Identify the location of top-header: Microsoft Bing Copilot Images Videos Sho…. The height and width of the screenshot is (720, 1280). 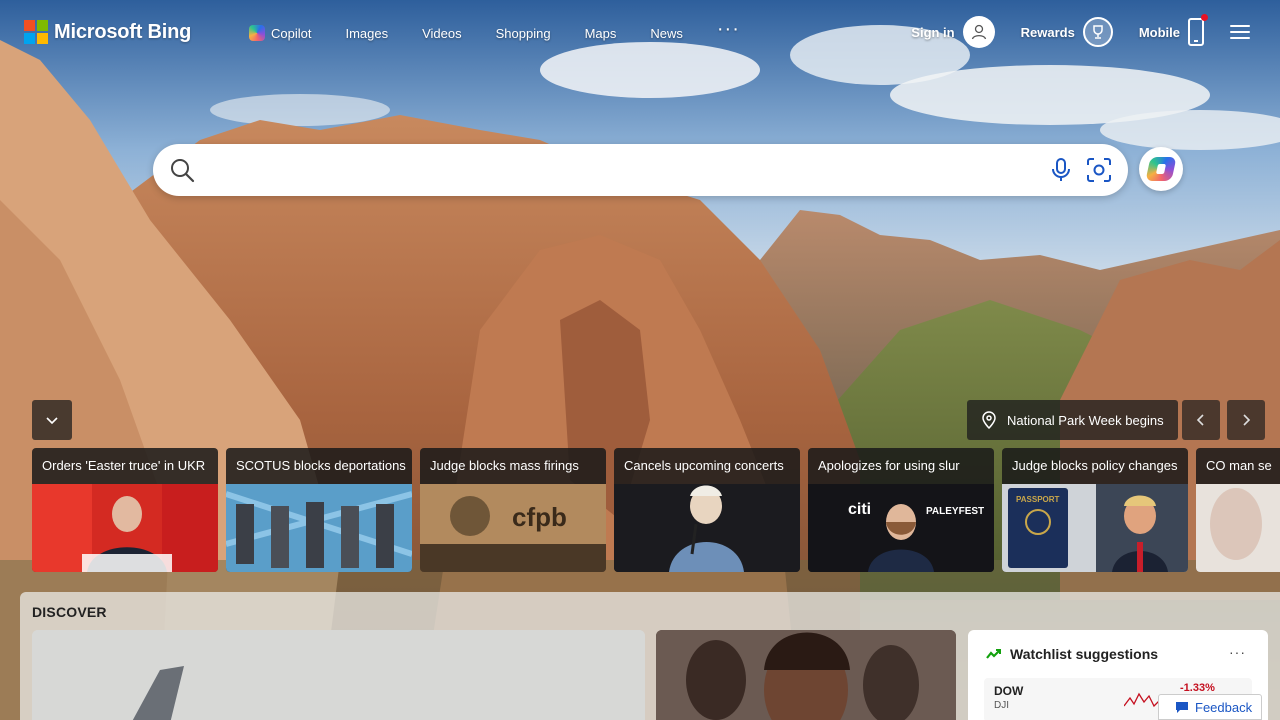
(640, 33).